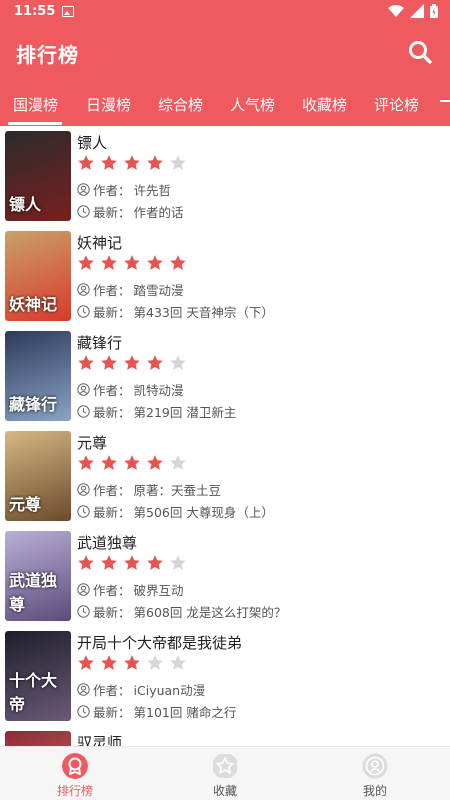 This screenshot has height=800, width=450. I want to click on cover-title-art: 镖人, so click(25, 204).